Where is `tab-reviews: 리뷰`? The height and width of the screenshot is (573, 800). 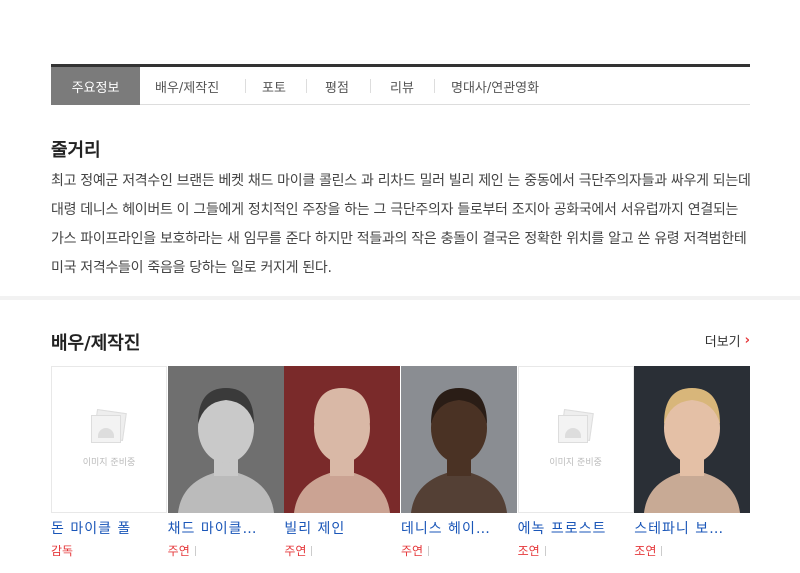 tab-reviews: 리뷰 is located at coordinates (403, 86).